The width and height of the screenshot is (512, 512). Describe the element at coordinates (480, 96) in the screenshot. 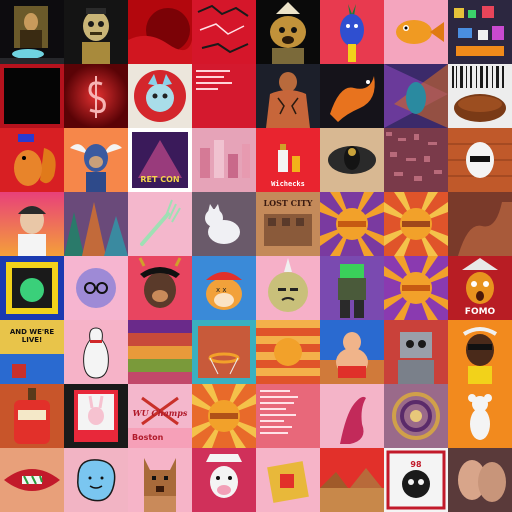

I see `tile-barcode-bread` at that location.